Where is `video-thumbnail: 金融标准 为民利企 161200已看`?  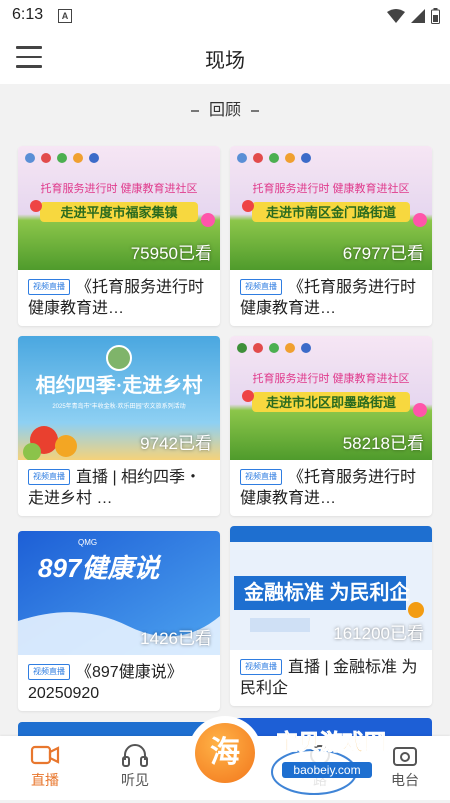
video-thumbnail: 金融标准 为民利企 161200已看 is located at coordinates (331, 588).